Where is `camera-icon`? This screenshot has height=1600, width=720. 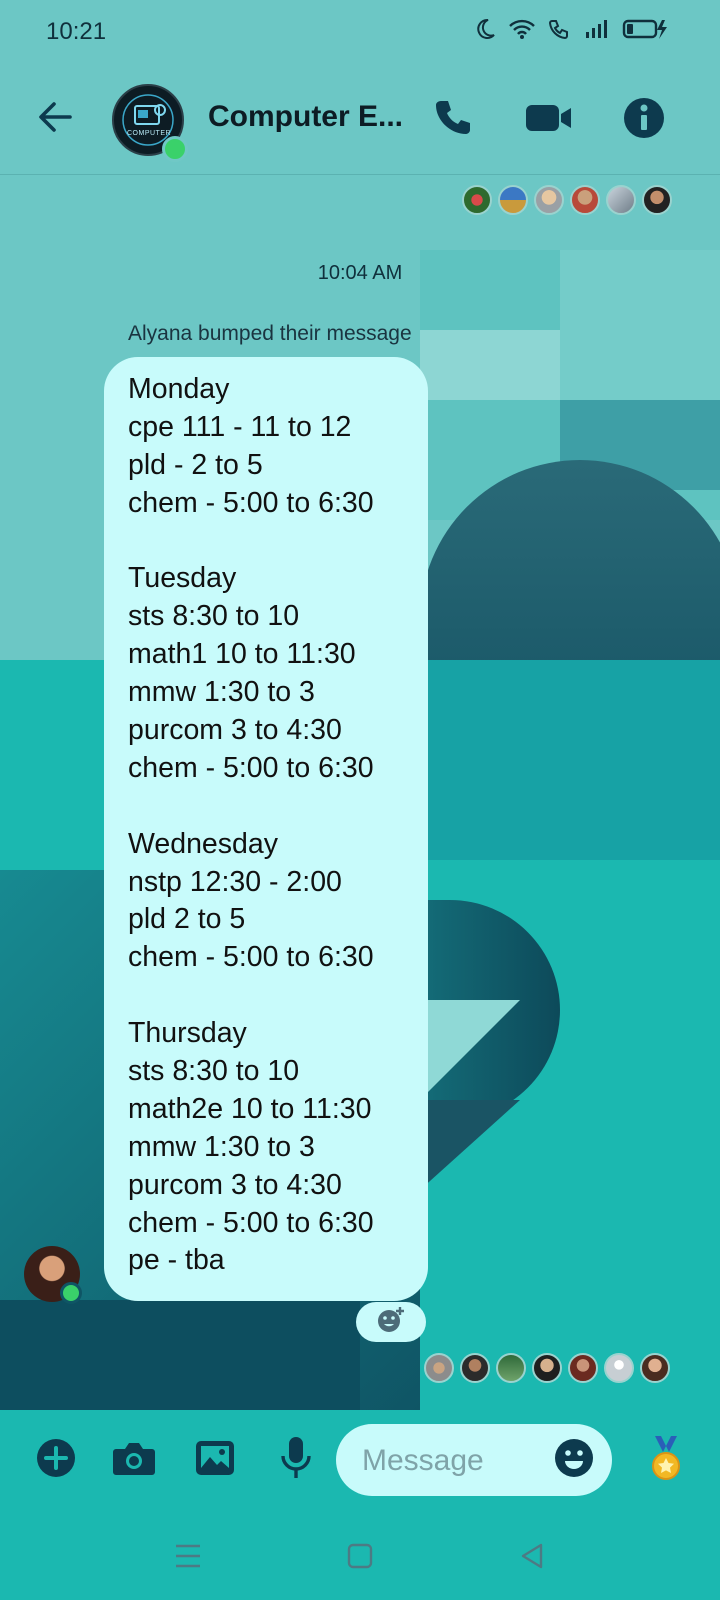 camera-icon is located at coordinates (134, 1460).